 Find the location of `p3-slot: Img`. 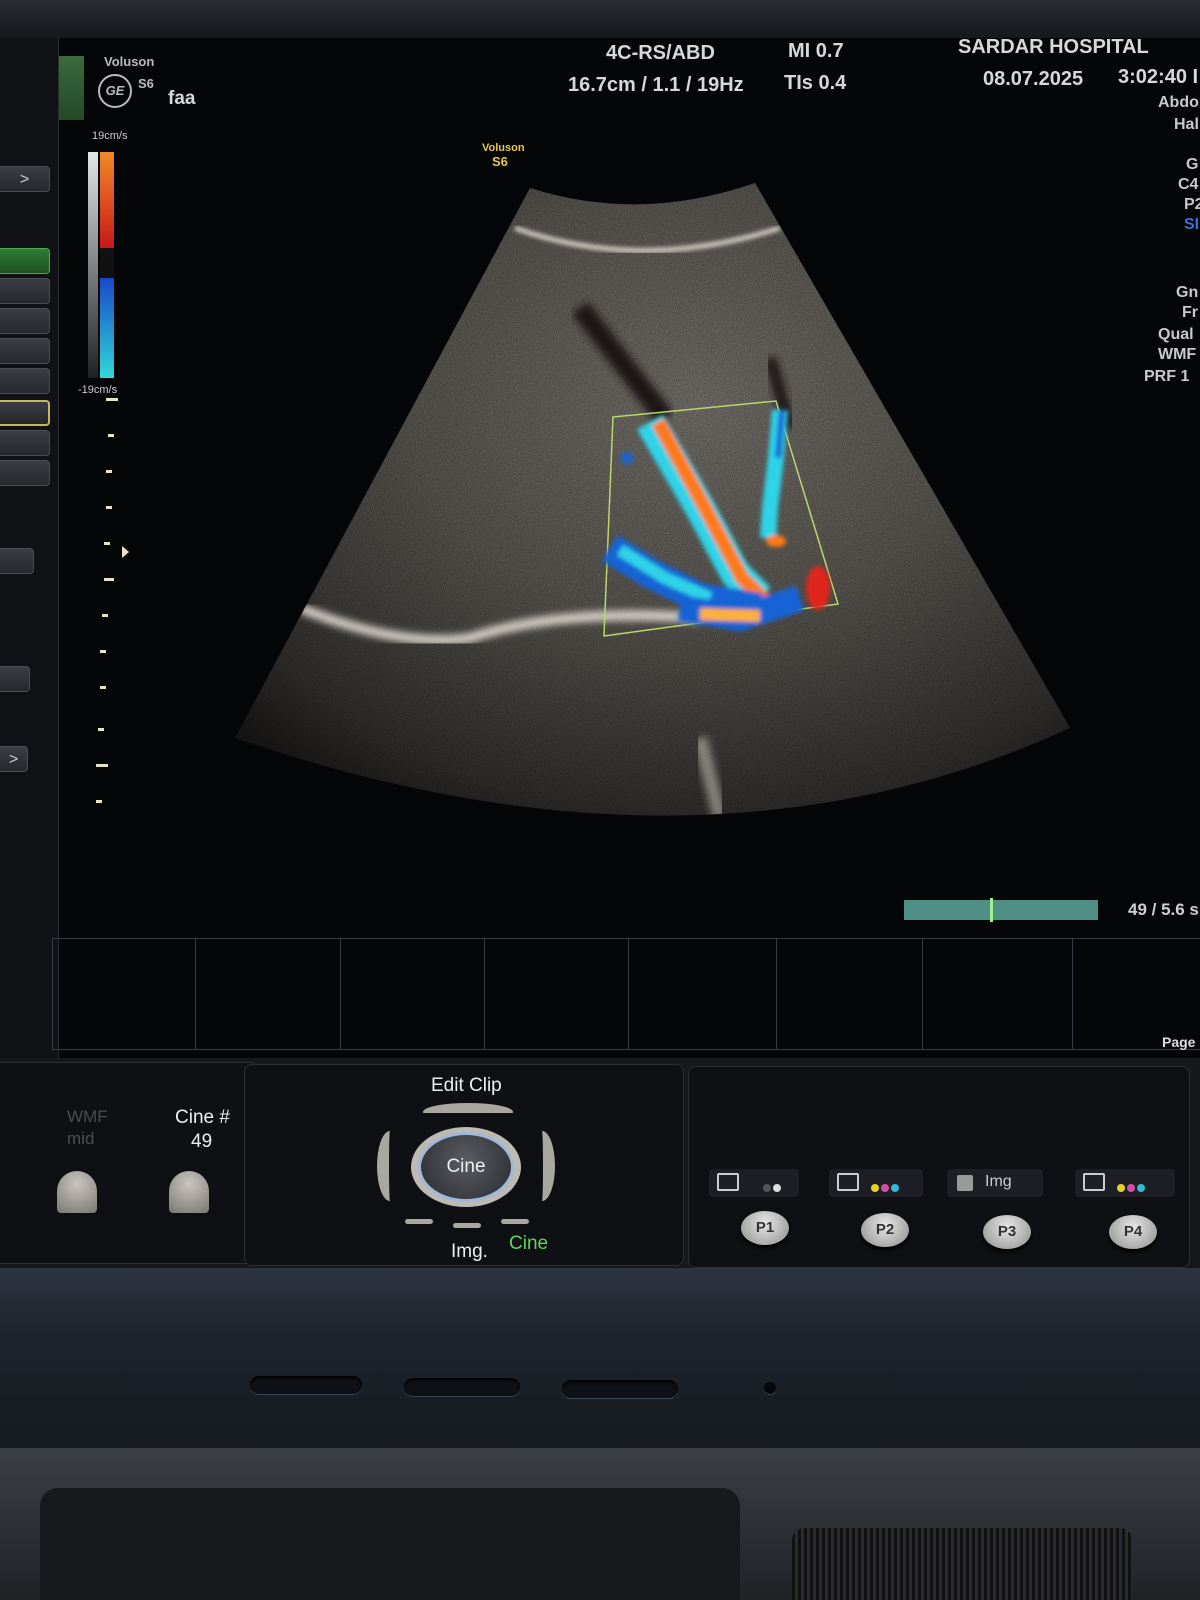

p3-slot: Img is located at coordinates (995, 1183).